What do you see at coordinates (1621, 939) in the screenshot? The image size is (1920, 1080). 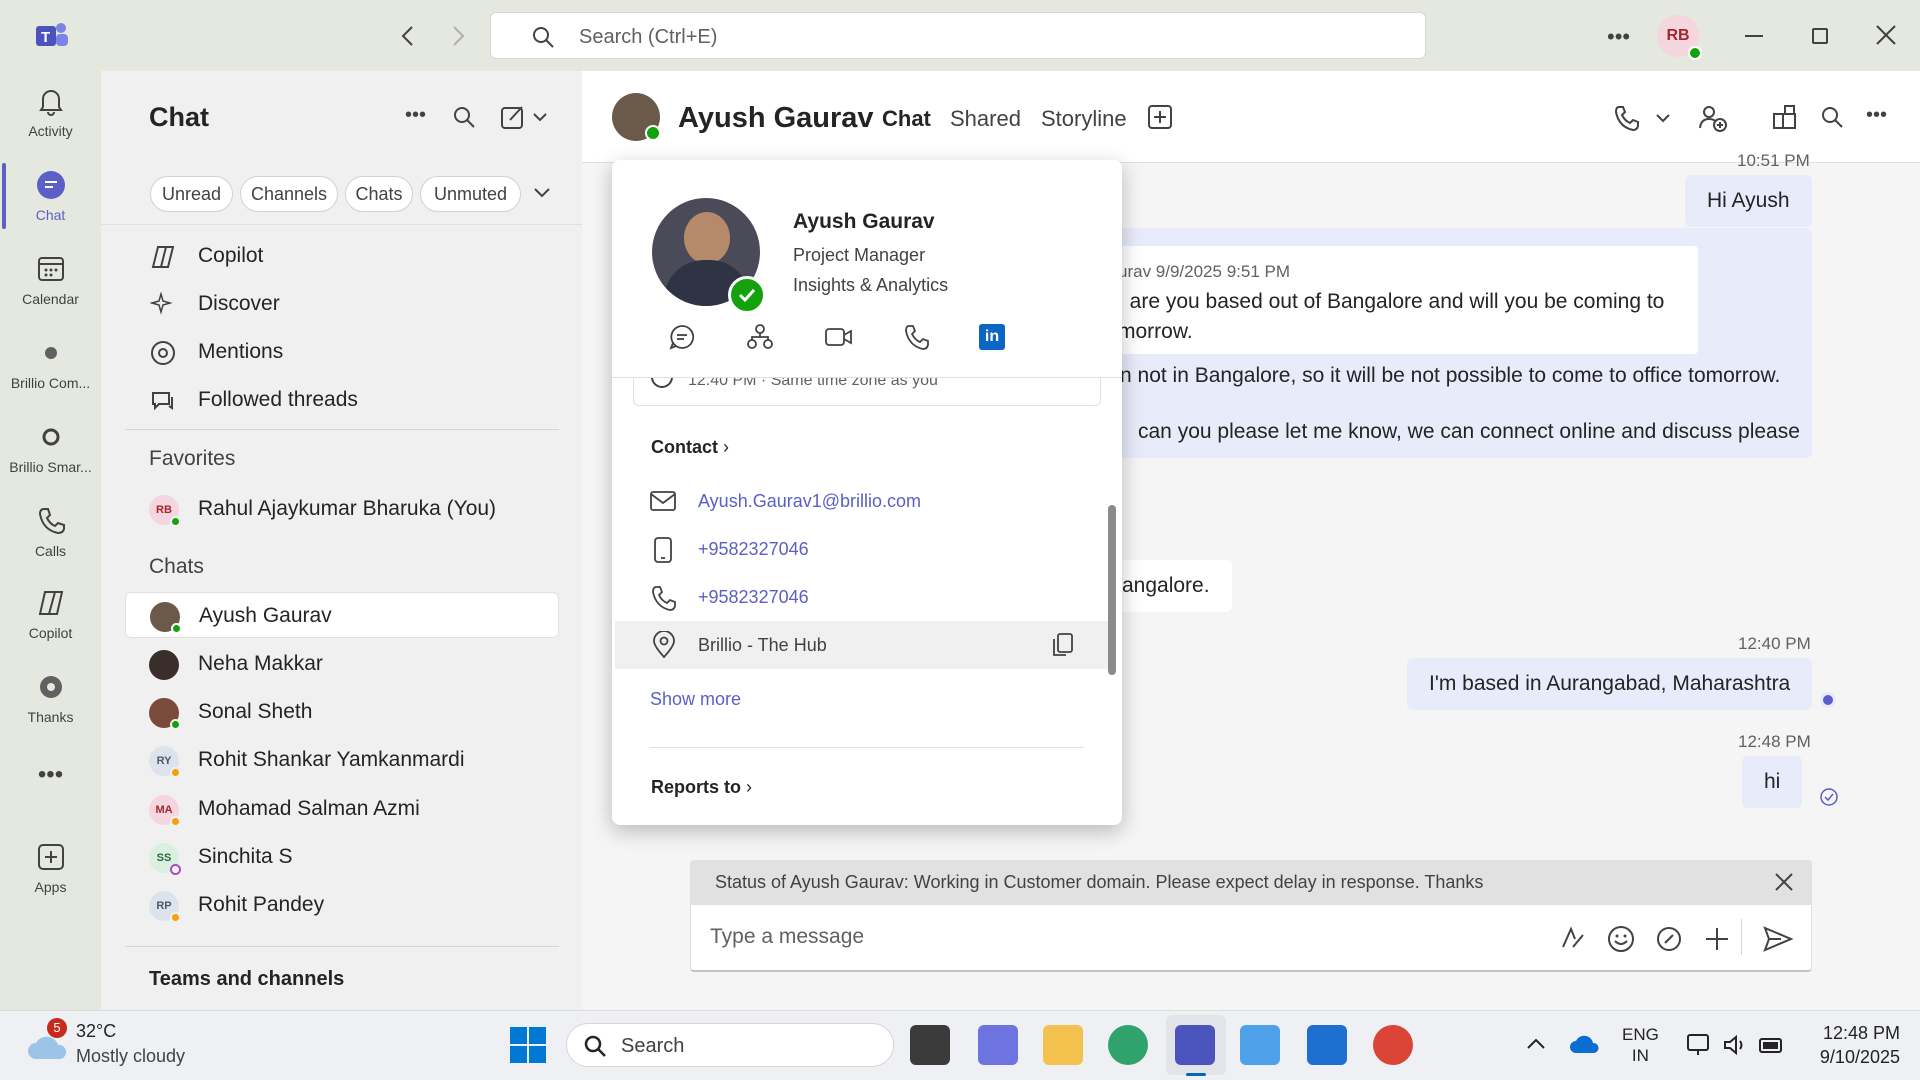 I see `emoji-icon` at bounding box center [1621, 939].